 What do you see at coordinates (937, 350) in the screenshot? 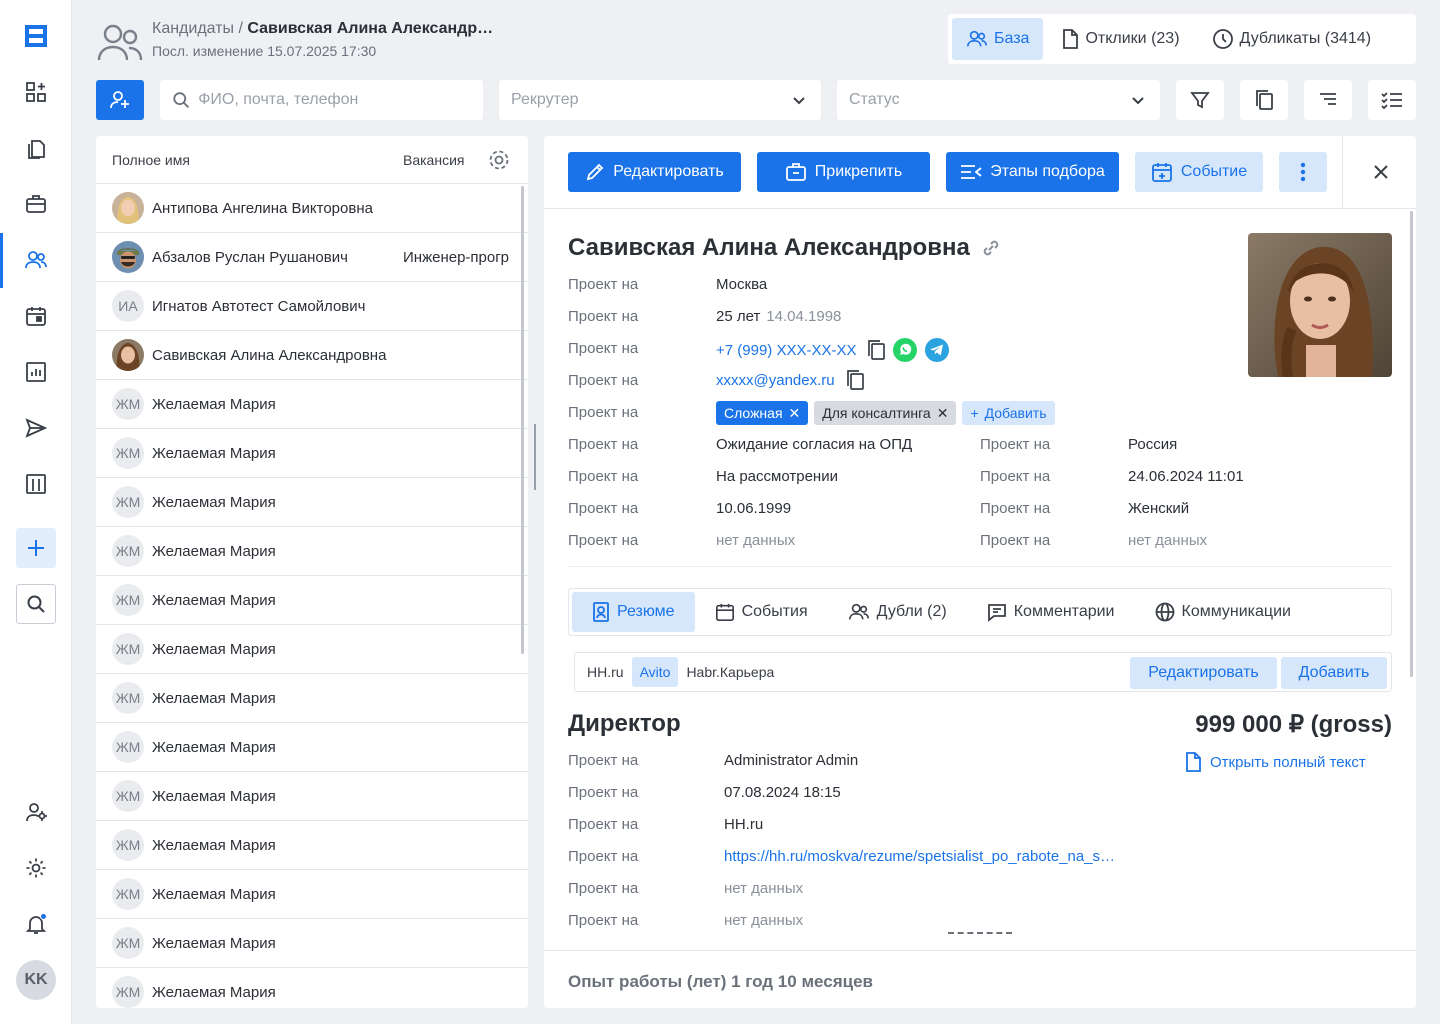
I see `telegram-icon` at bounding box center [937, 350].